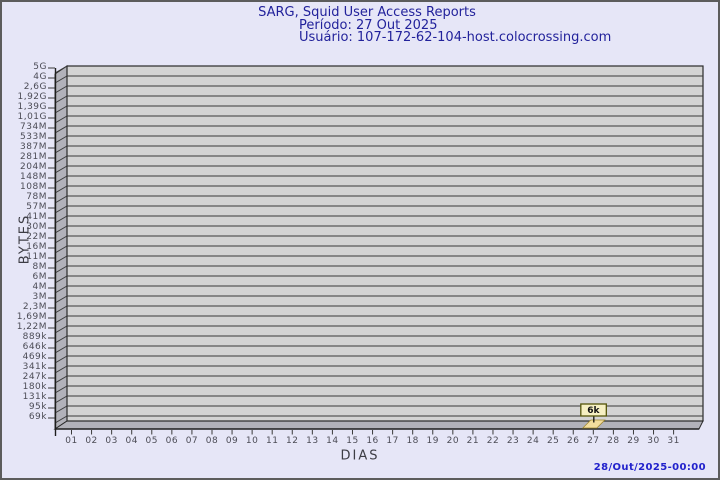 The height and width of the screenshot is (480, 720). I want to click on y-axis-title: BYTES, so click(25, 239).